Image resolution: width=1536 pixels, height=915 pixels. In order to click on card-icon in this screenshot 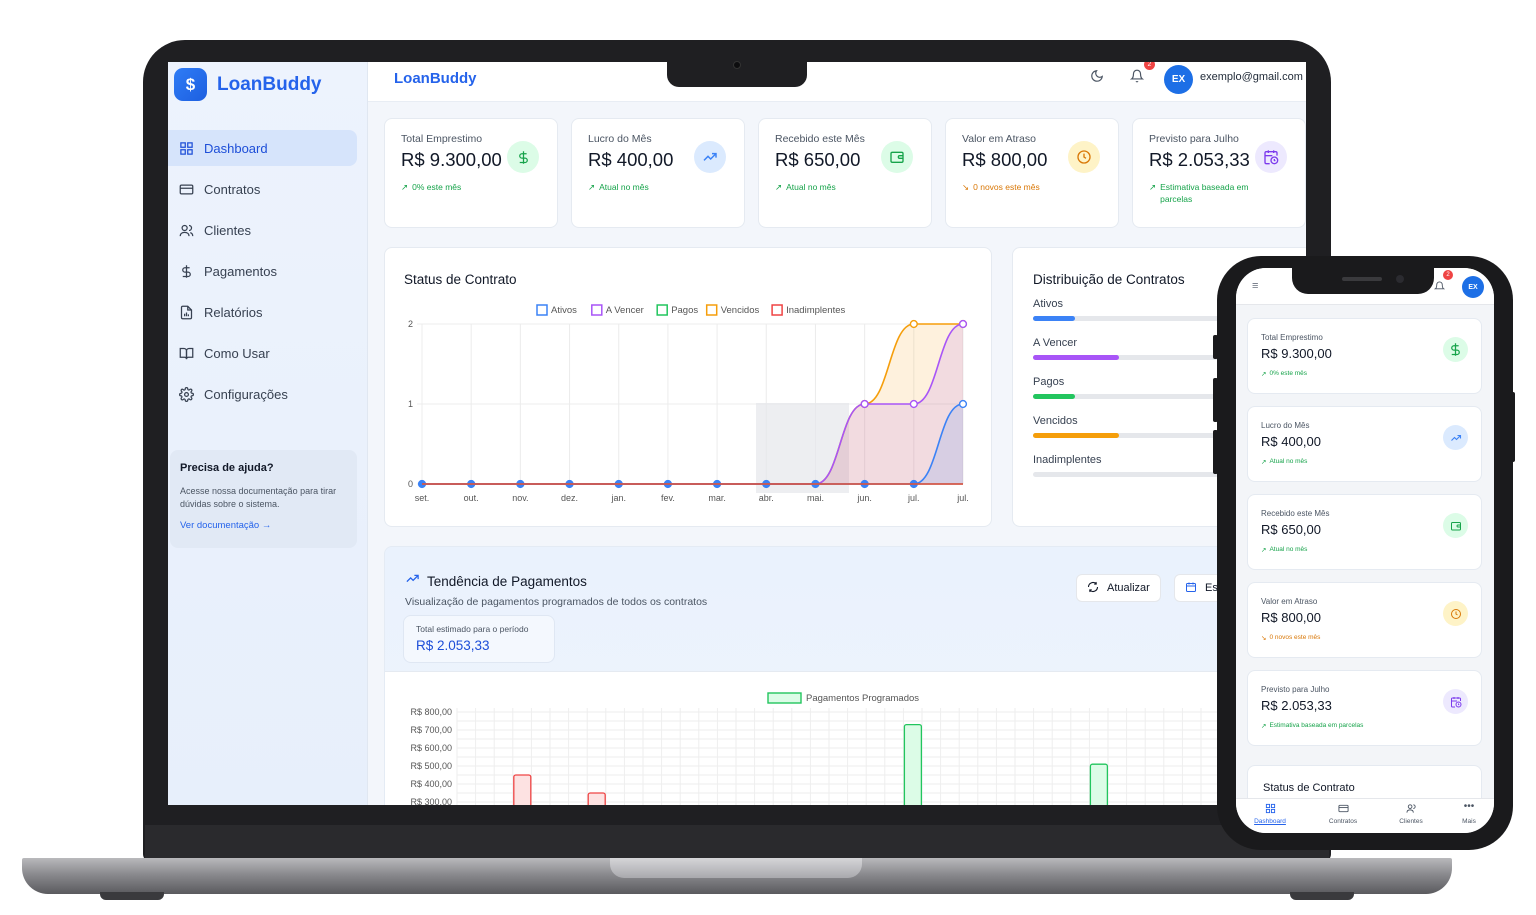, I will do `click(186, 189)`.